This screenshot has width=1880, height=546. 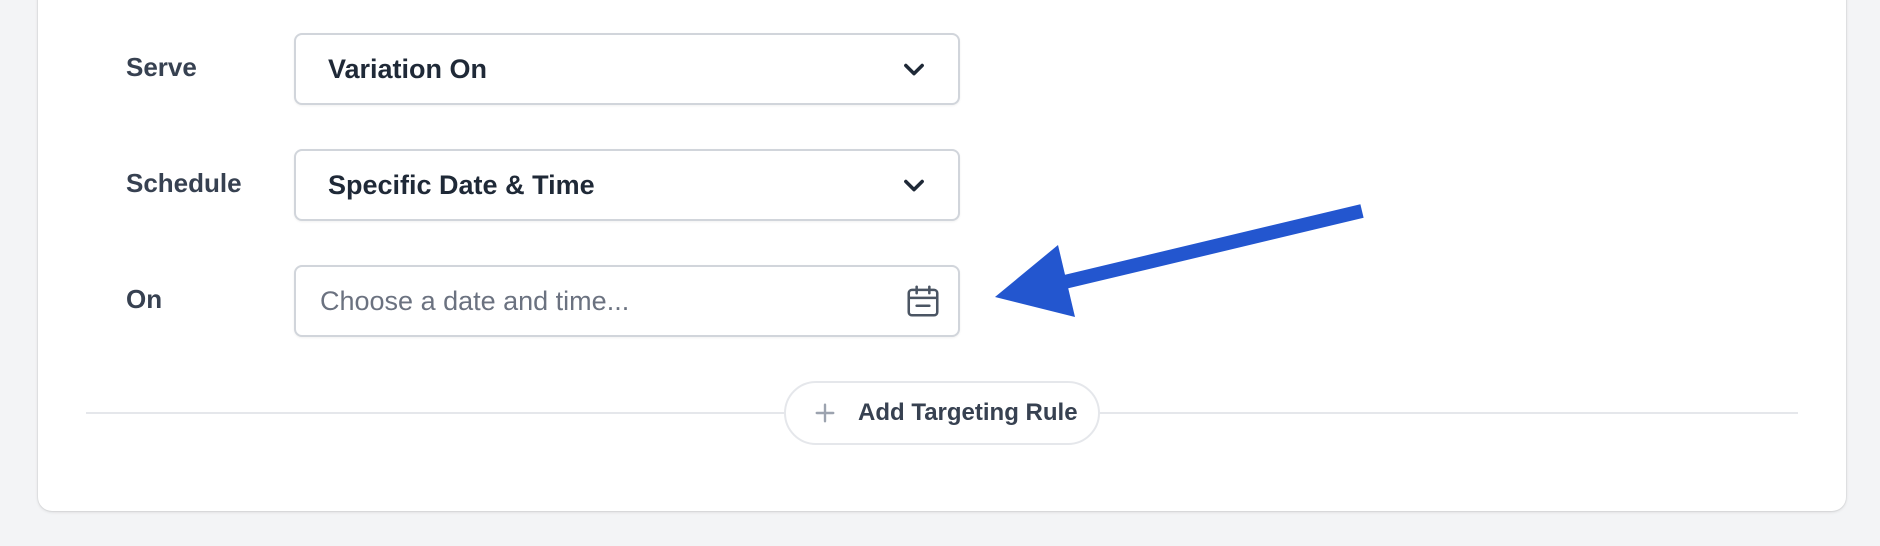 What do you see at coordinates (144, 299) in the screenshot?
I see `on-label: On` at bounding box center [144, 299].